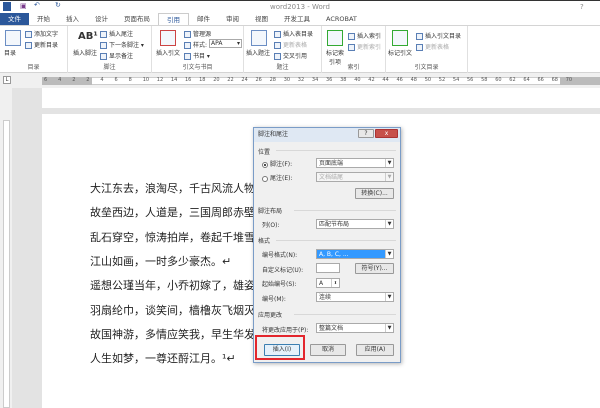  What do you see at coordinates (14, 19) in the screenshot?
I see `tab-0: 文件` at bounding box center [14, 19].